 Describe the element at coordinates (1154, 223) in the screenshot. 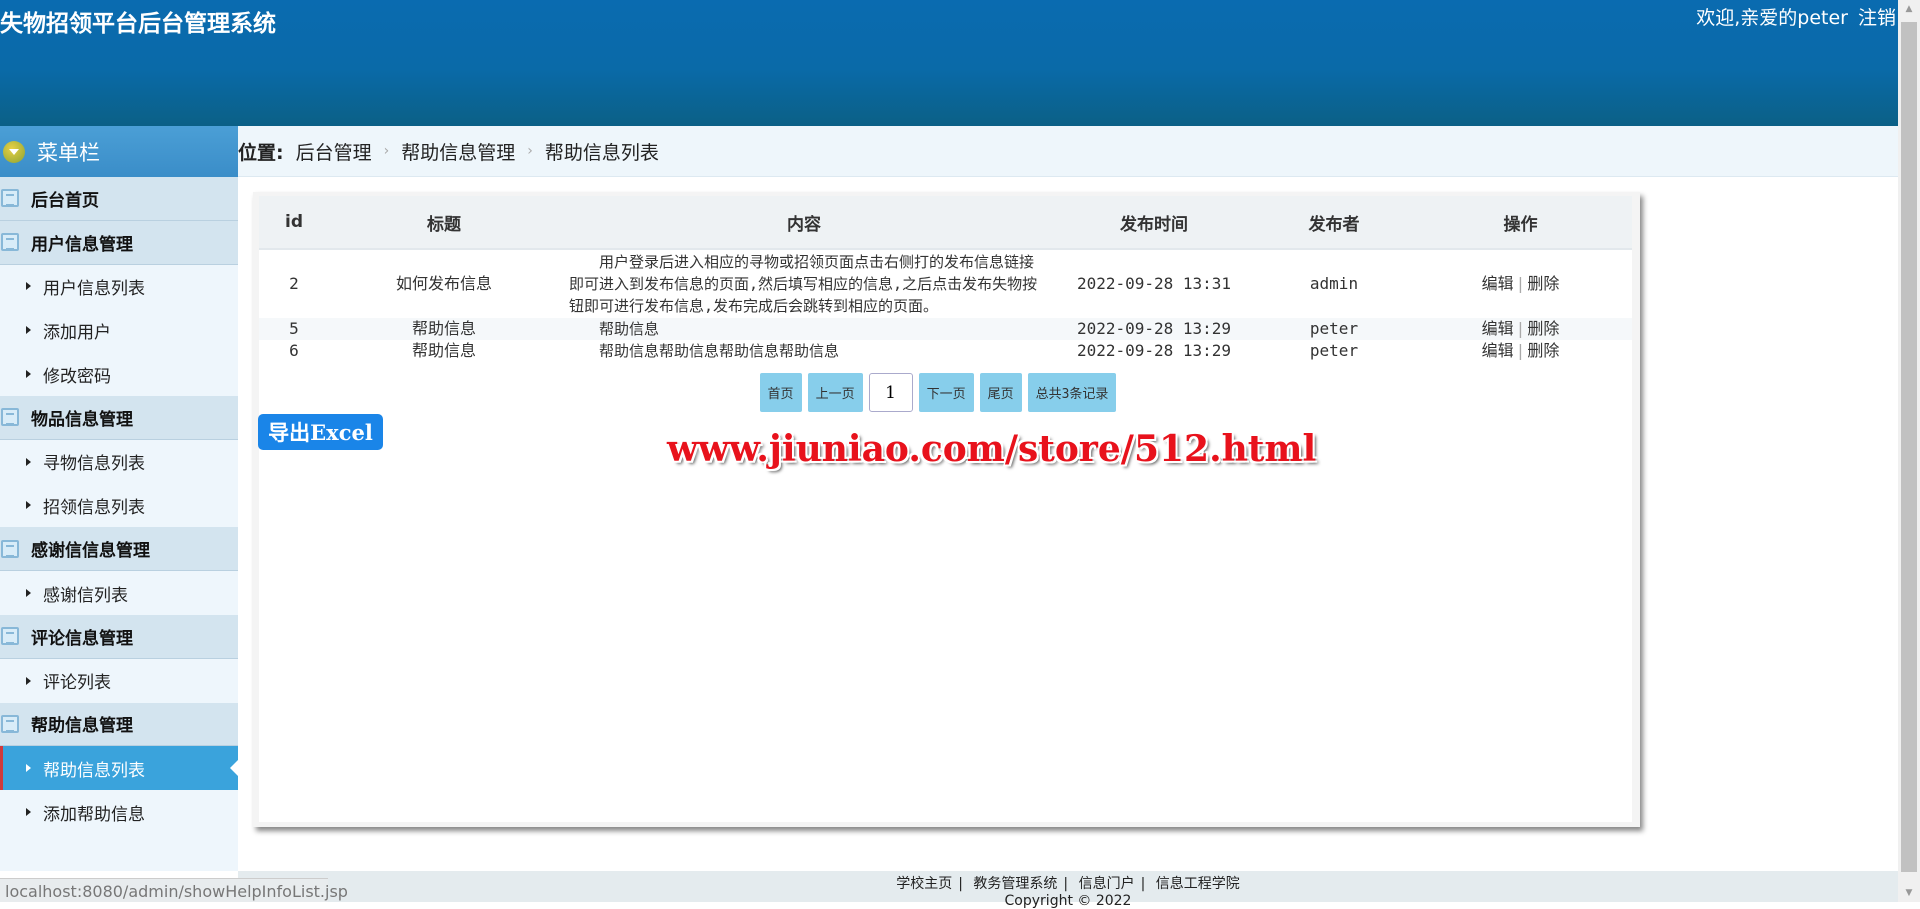

I see `col-time: 发布时间` at that location.